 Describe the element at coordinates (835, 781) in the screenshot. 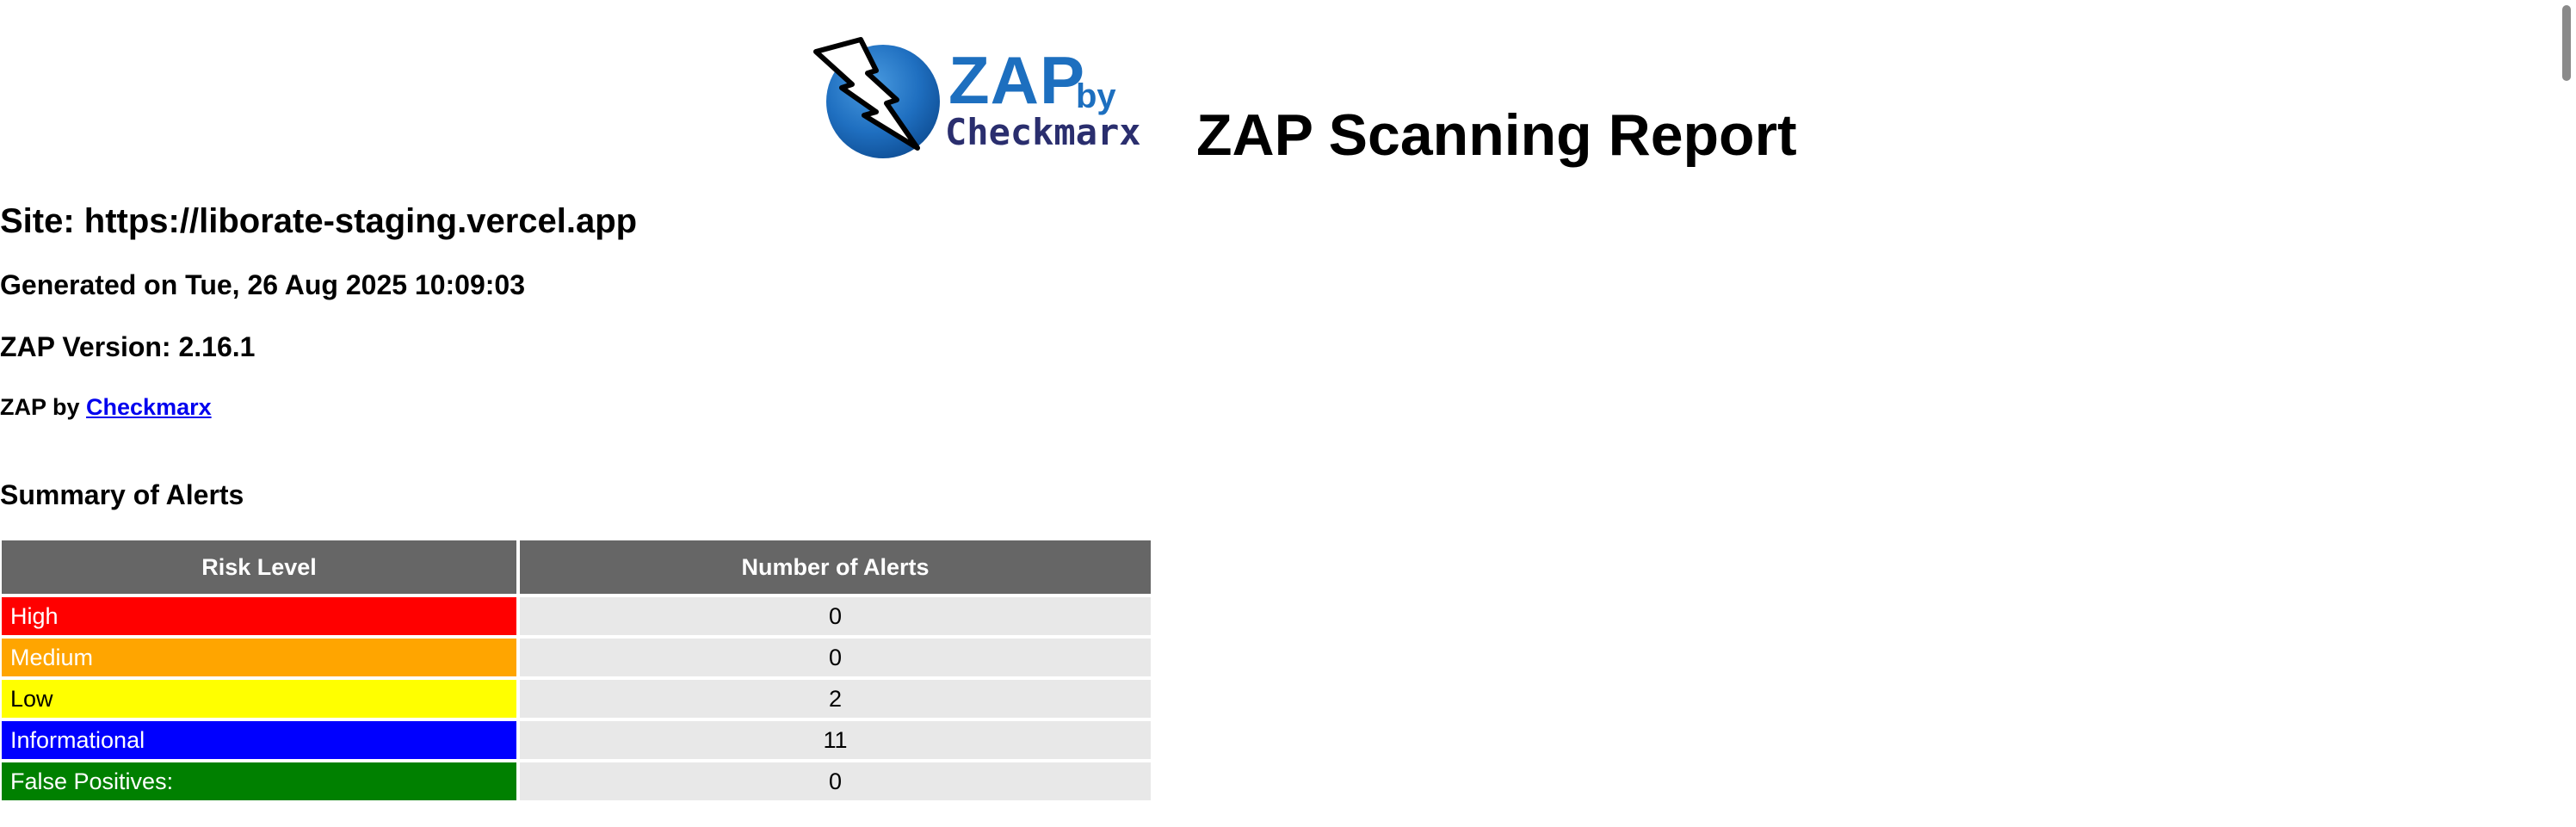

I see `count-cell-false-positives: 0` at that location.